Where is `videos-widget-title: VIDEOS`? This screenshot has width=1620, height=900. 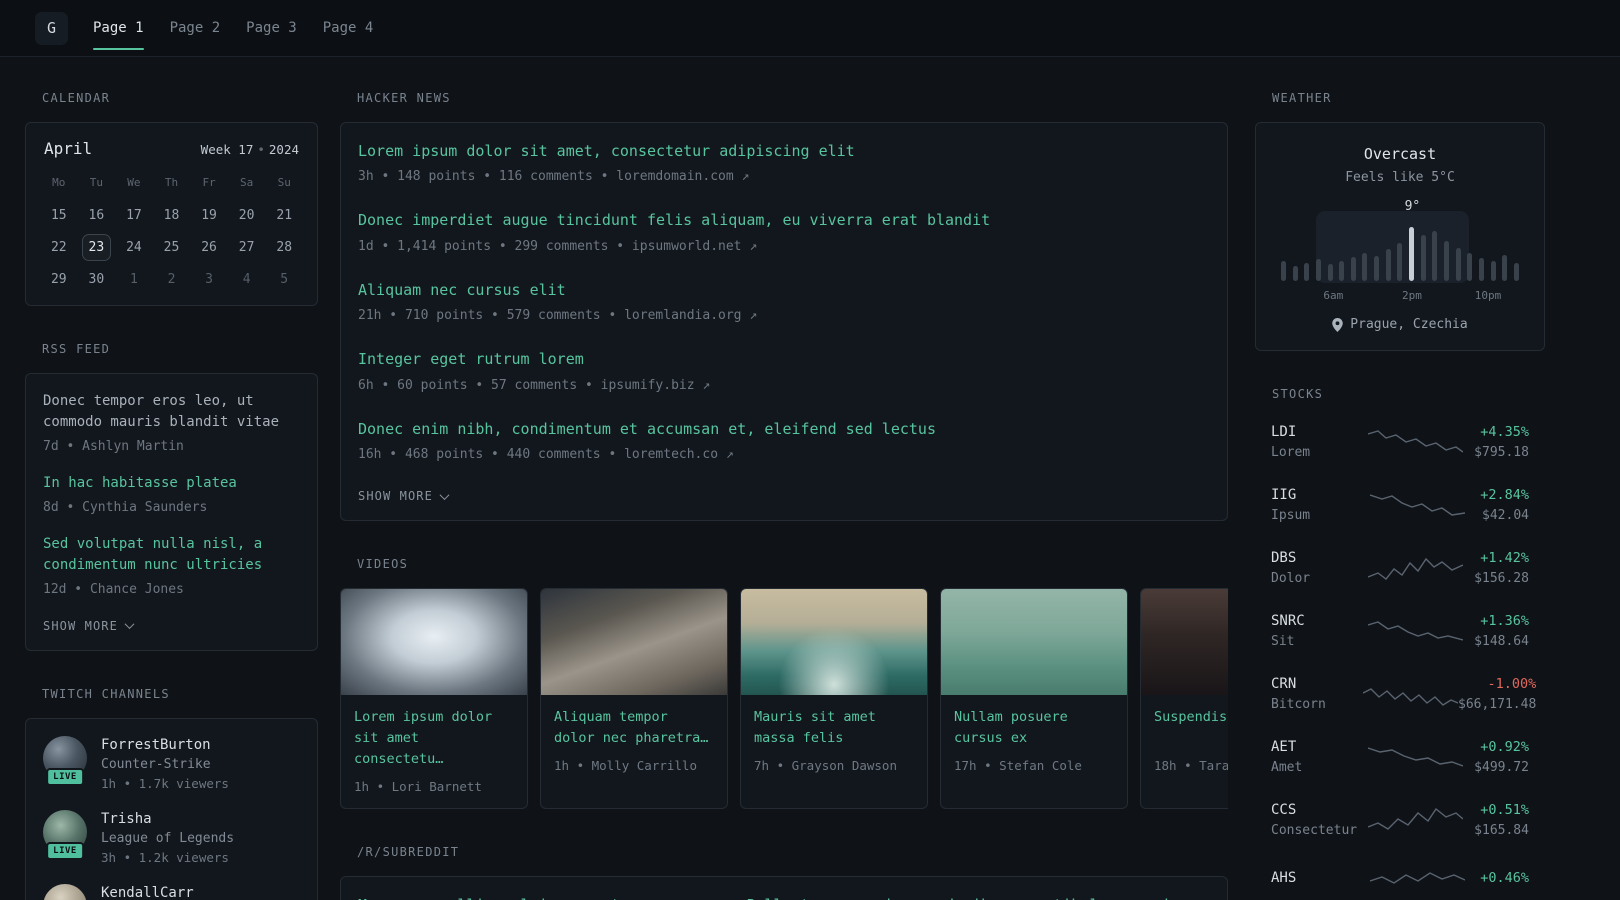 videos-widget-title: VIDEOS is located at coordinates (383, 564).